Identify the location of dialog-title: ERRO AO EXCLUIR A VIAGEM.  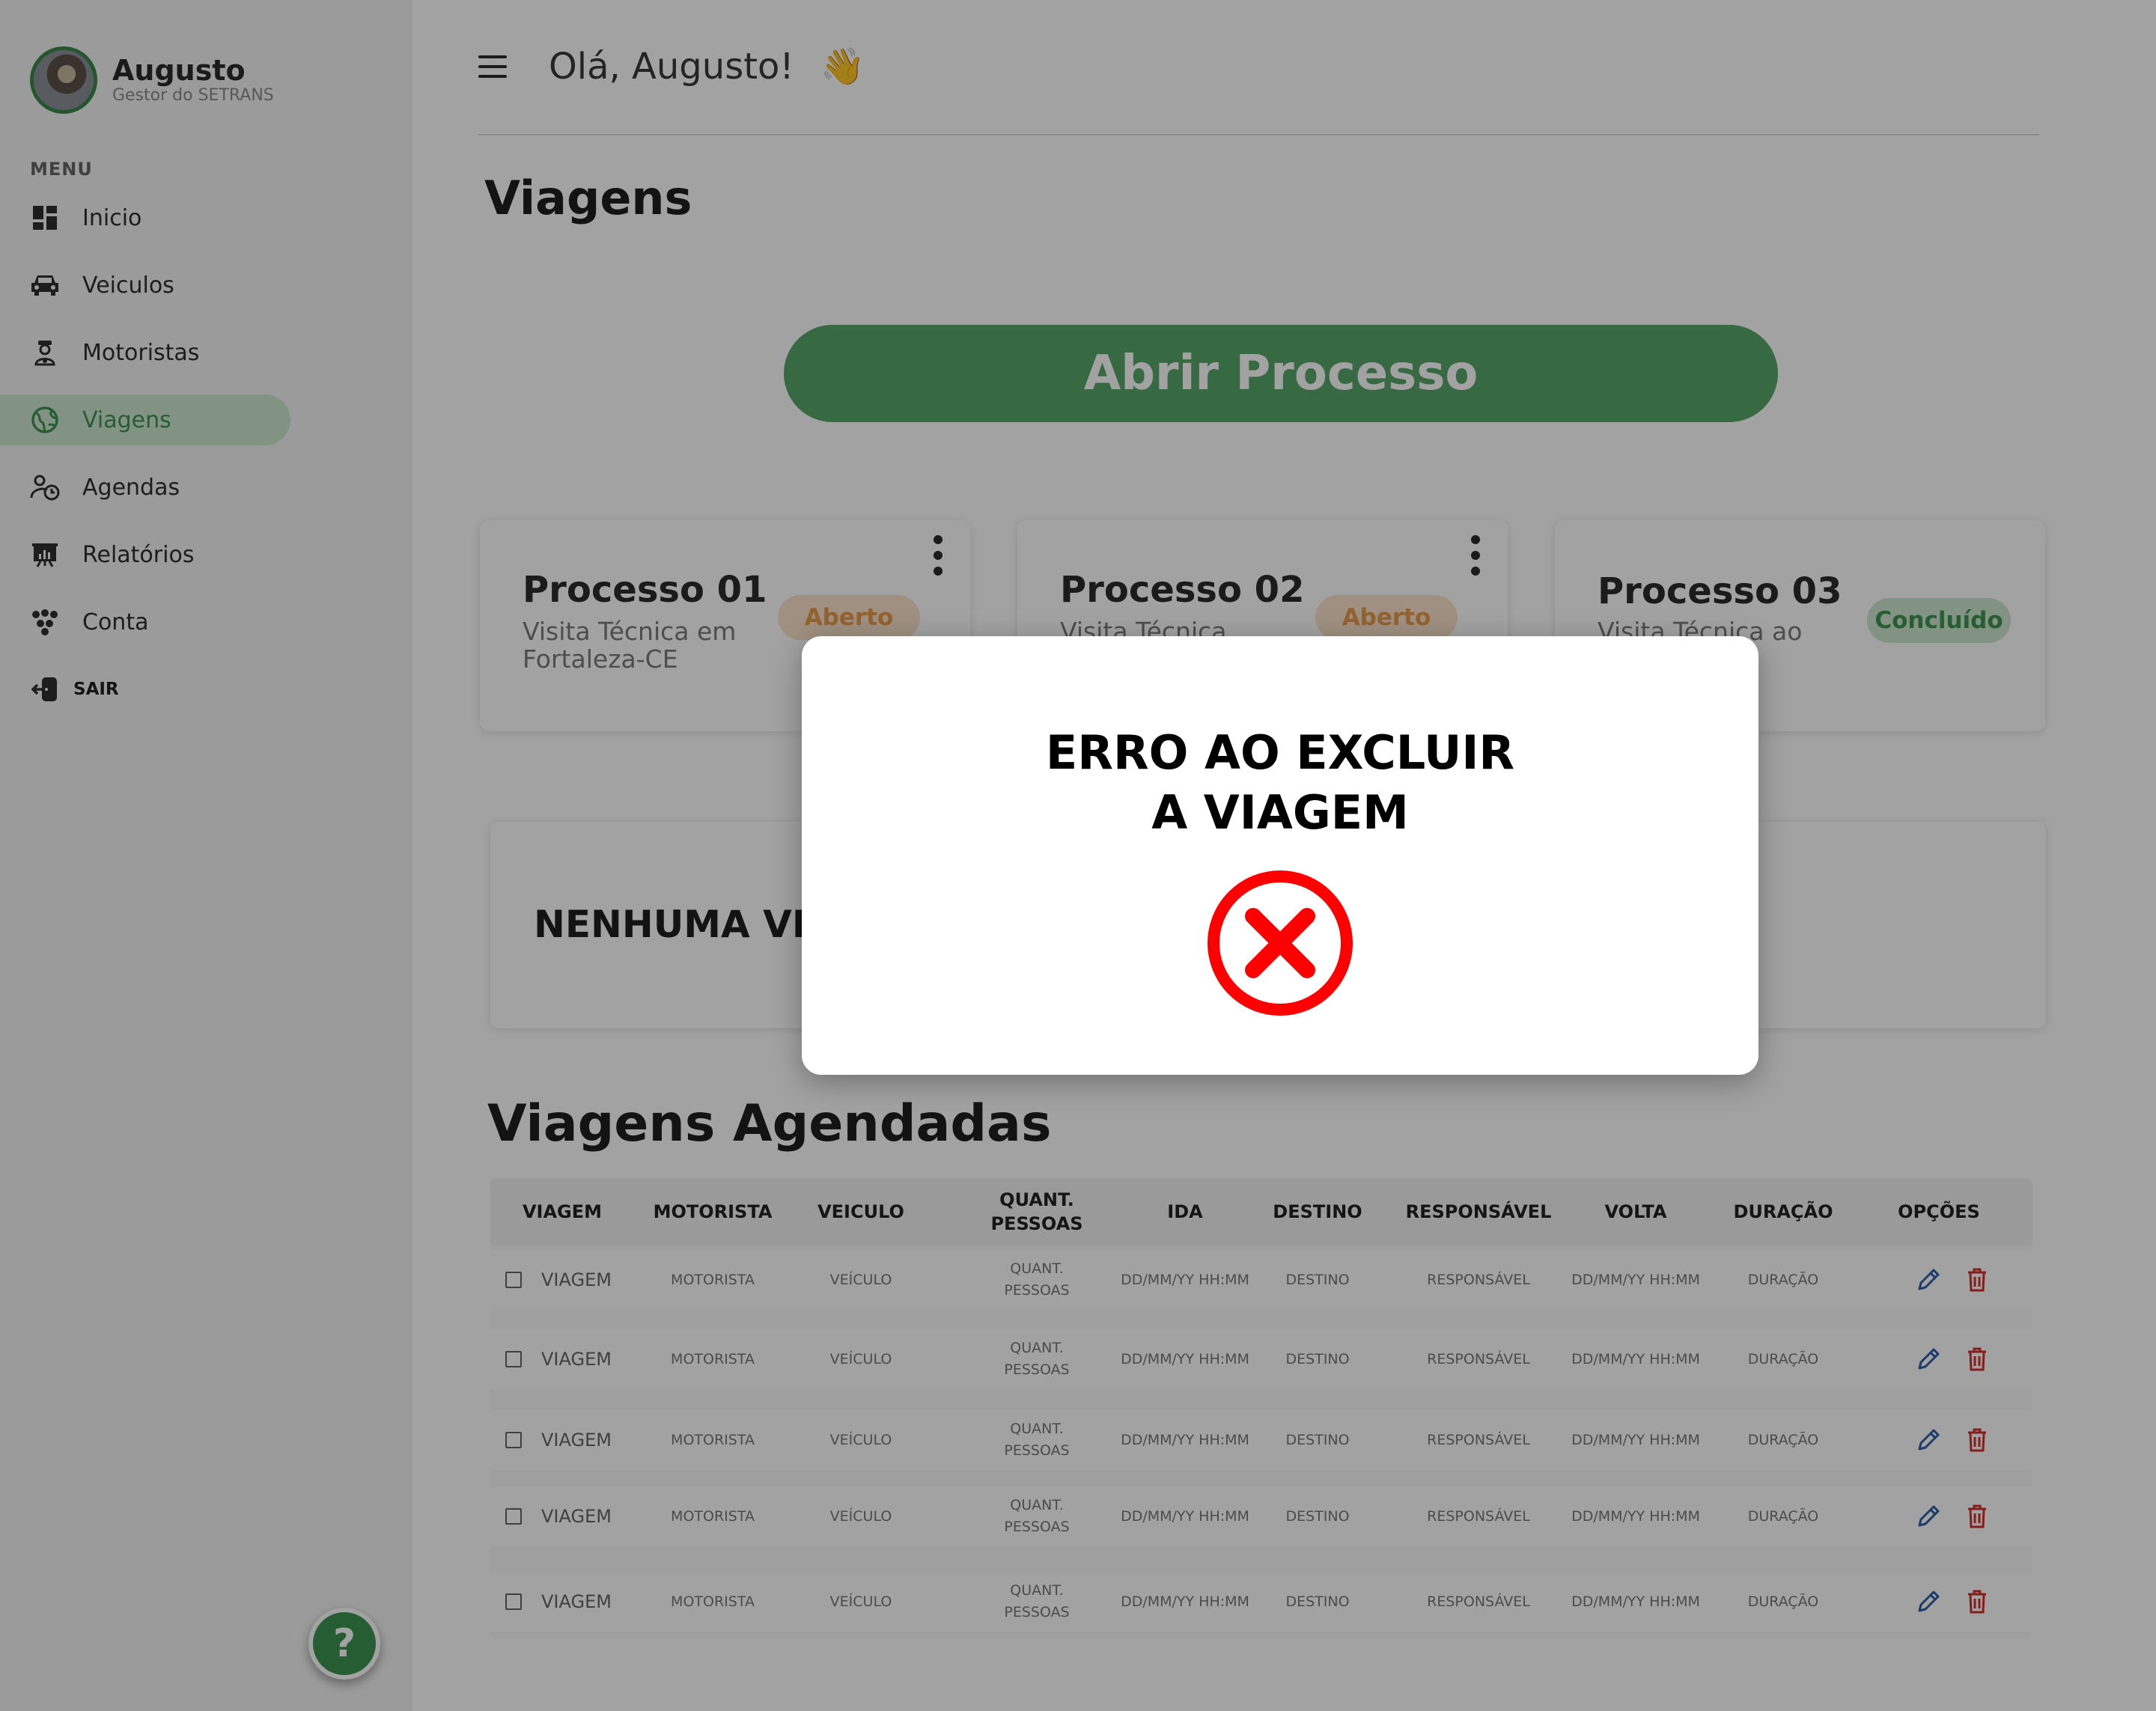
(1280, 783).